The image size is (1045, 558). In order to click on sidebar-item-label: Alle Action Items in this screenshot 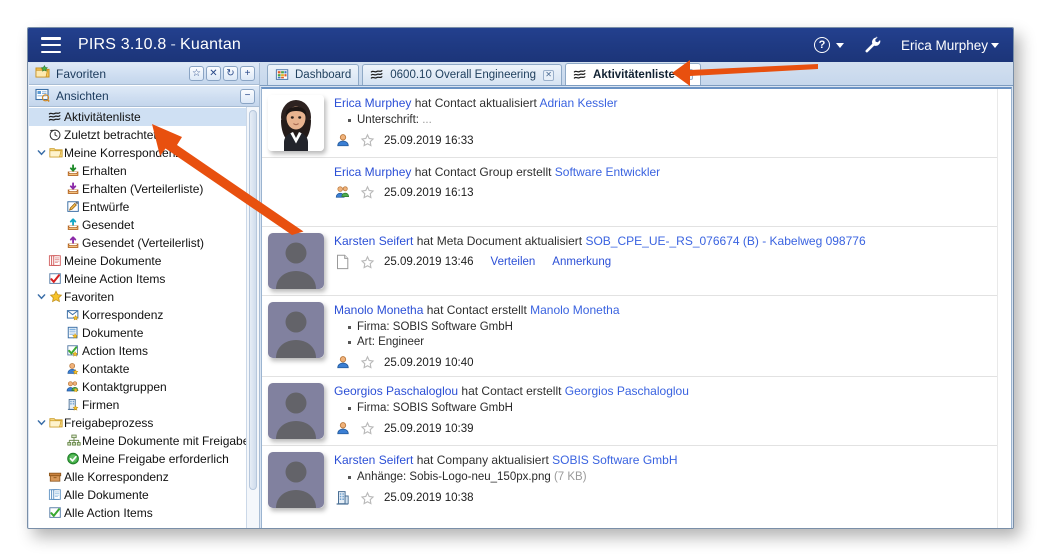, I will do `click(108, 513)`.